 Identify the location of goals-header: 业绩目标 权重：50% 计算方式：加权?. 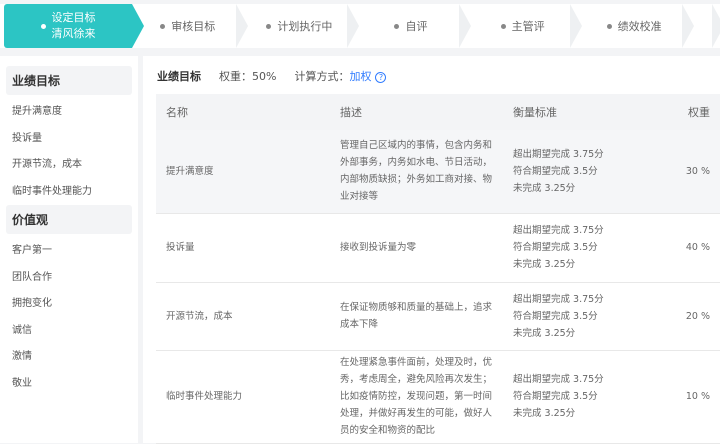
(272, 76).